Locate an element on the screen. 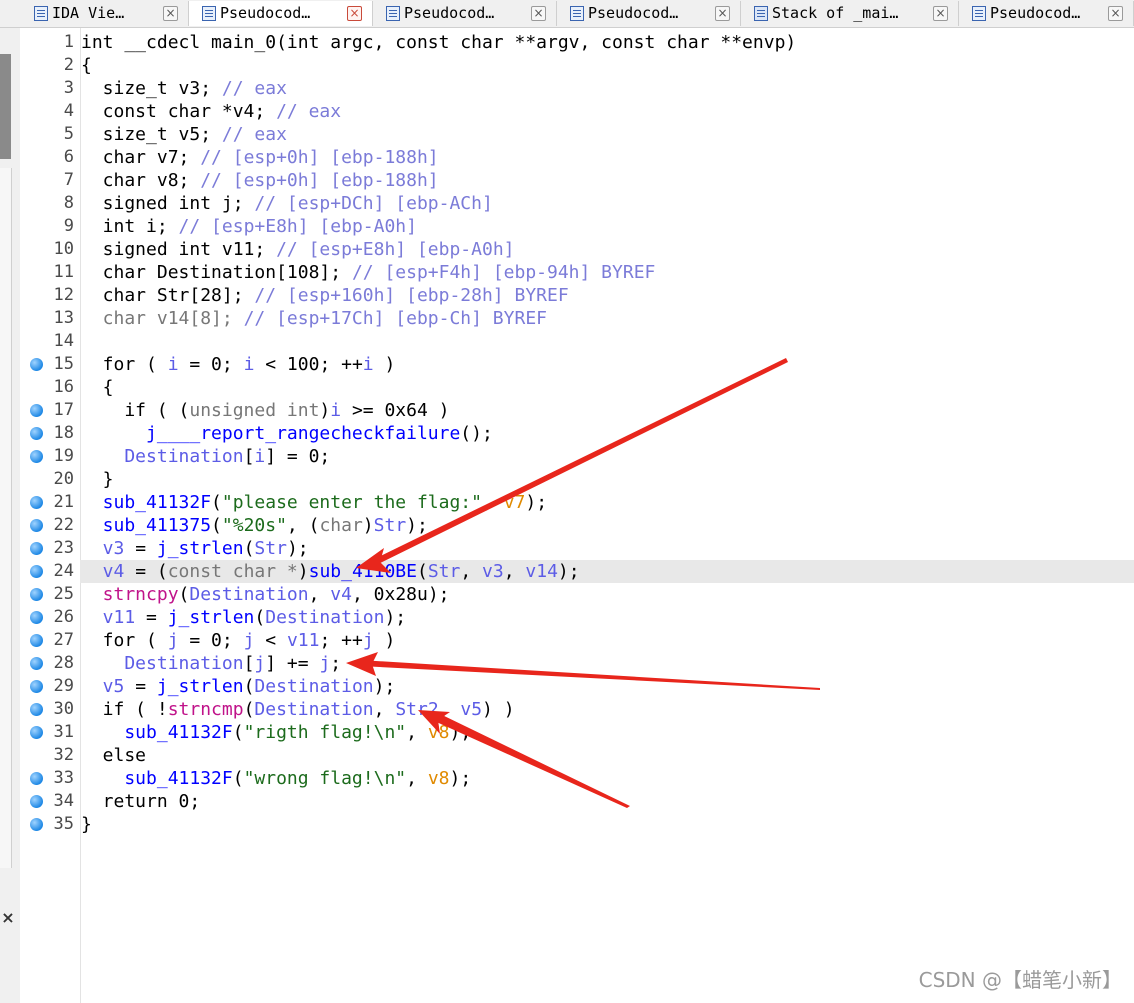  code-token: ] = 0; is located at coordinates (298, 456).